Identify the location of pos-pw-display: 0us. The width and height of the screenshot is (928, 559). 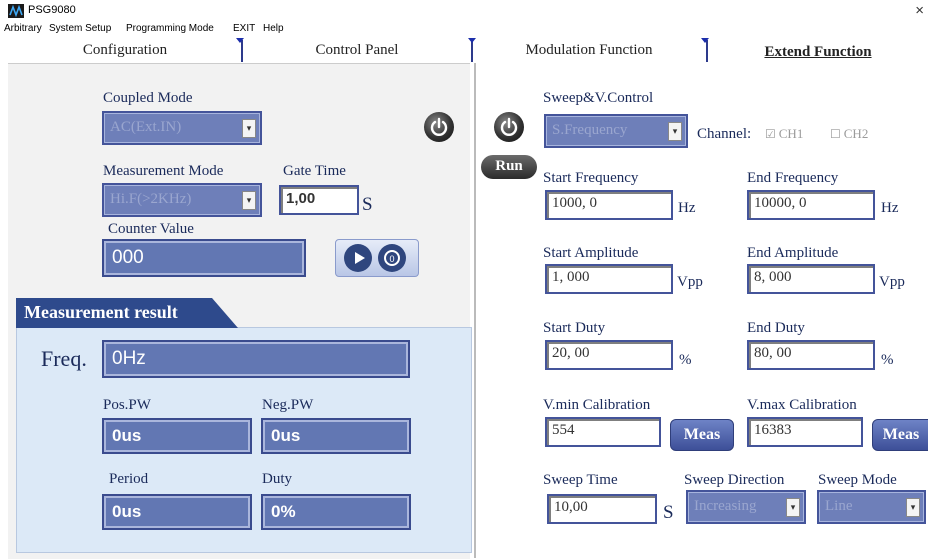
(177, 436).